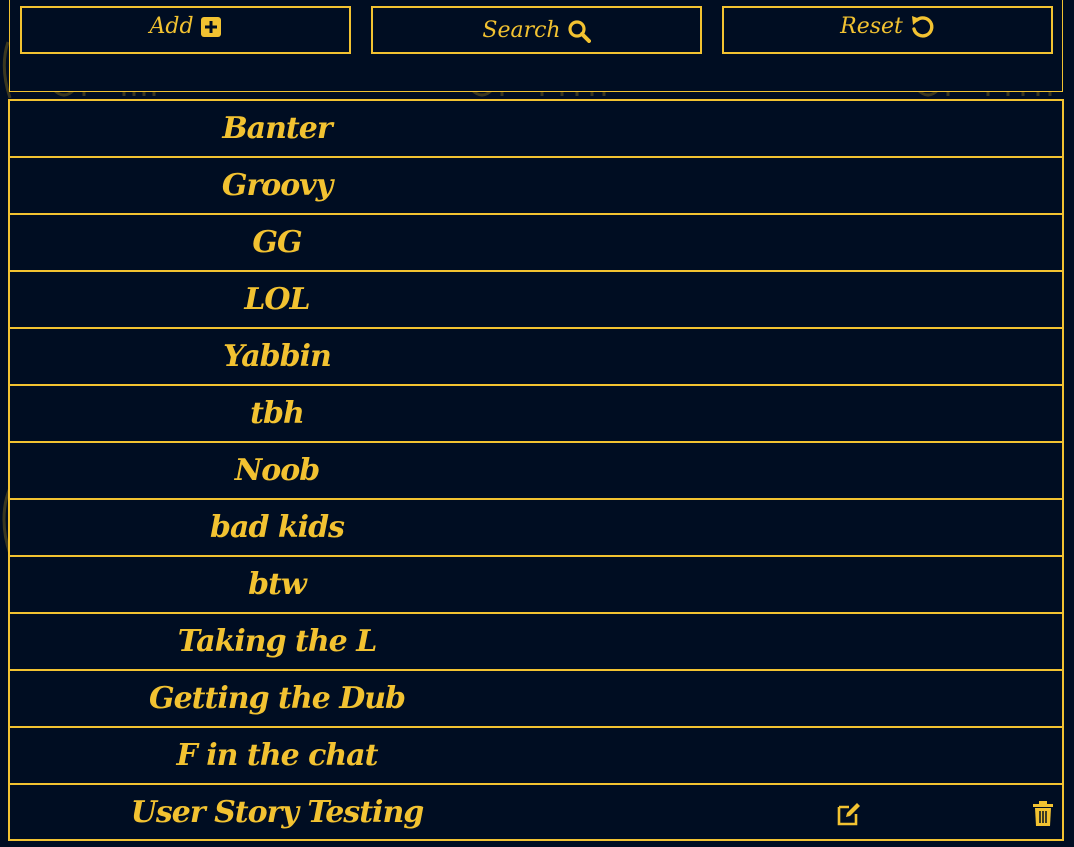  I want to click on add-button: Add, so click(185, 30).